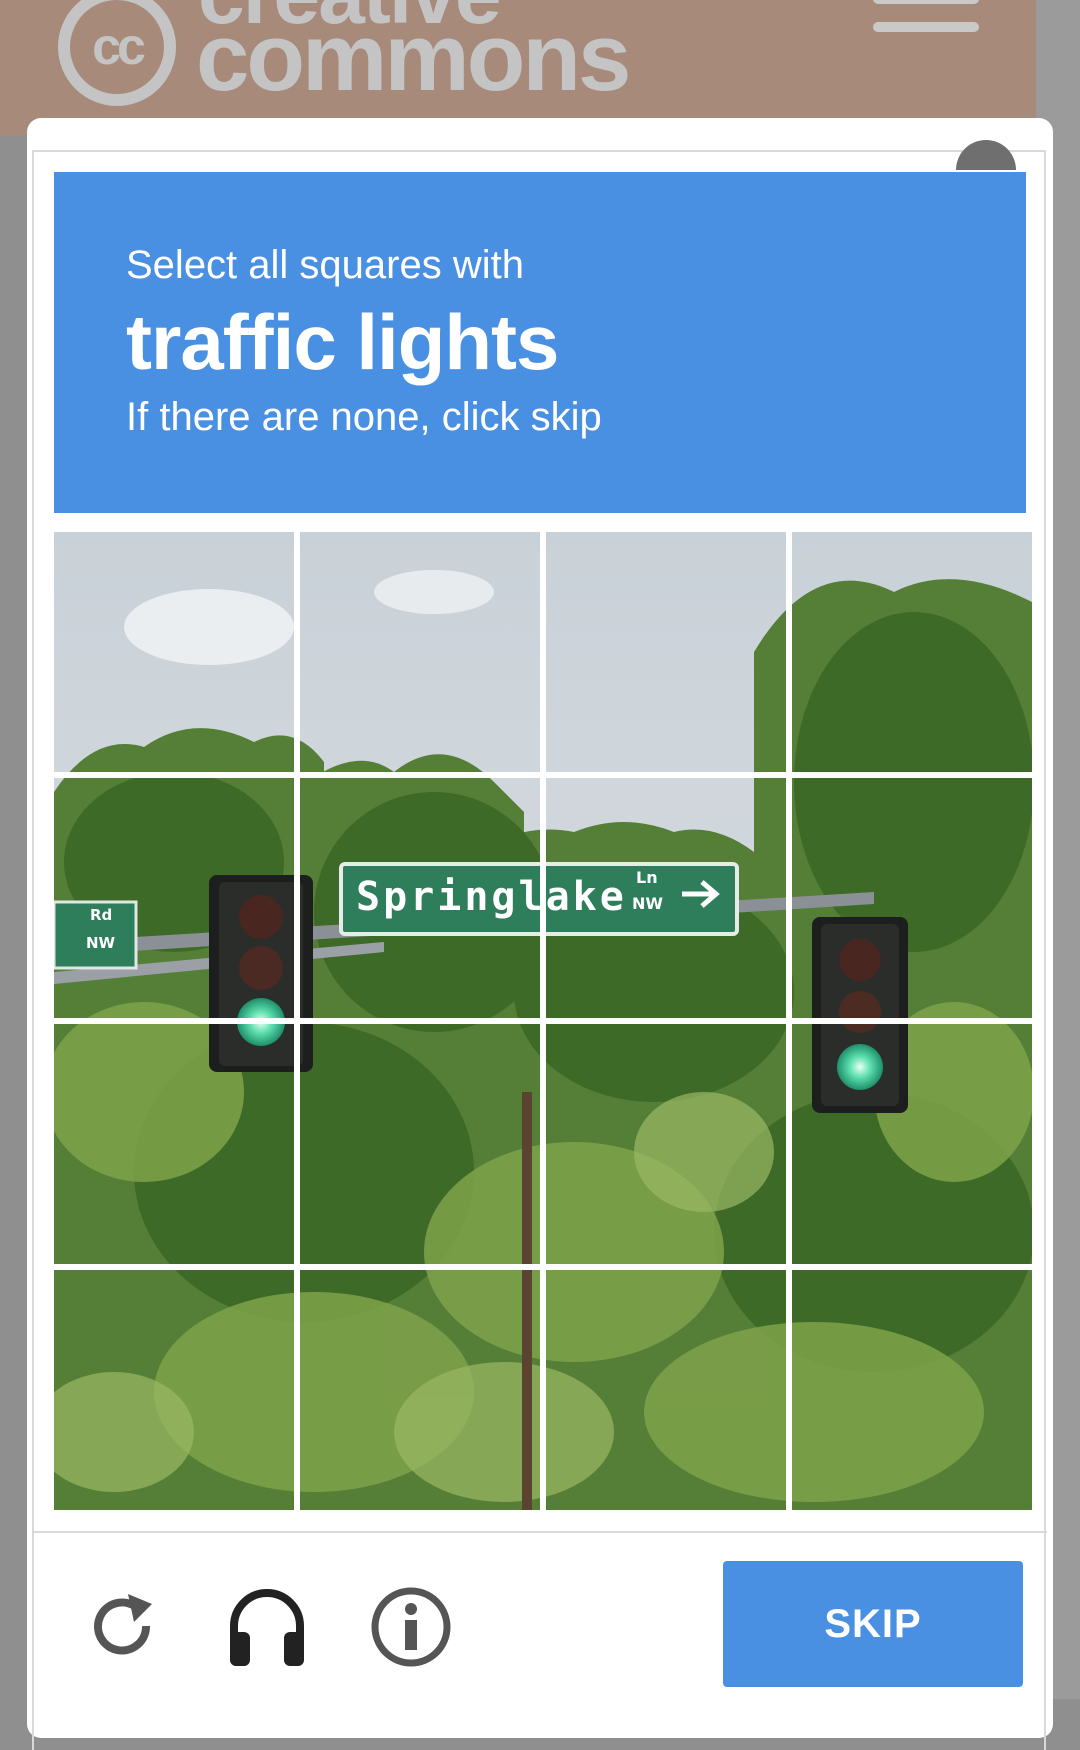  I want to click on grid-tile-r4c3, so click(666, 1390).